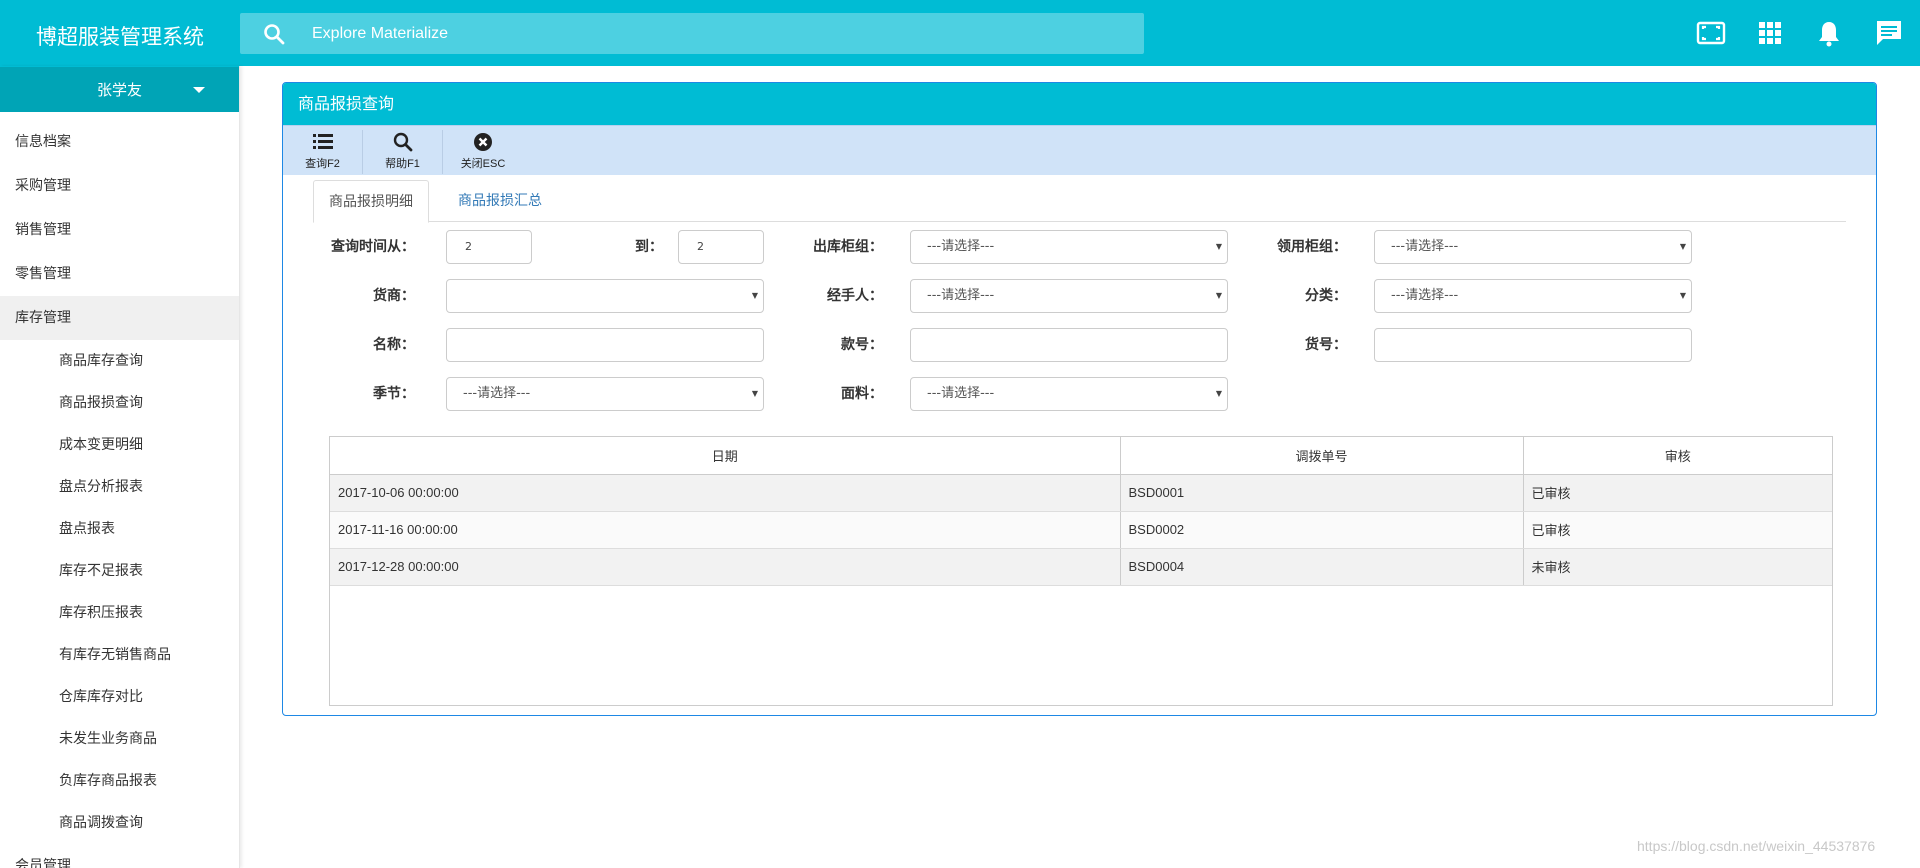 The image size is (1920, 868). What do you see at coordinates (1533, 296) in the screenshot?
I see `category-select: ---请选择---` at bounding box center [1533, 296].